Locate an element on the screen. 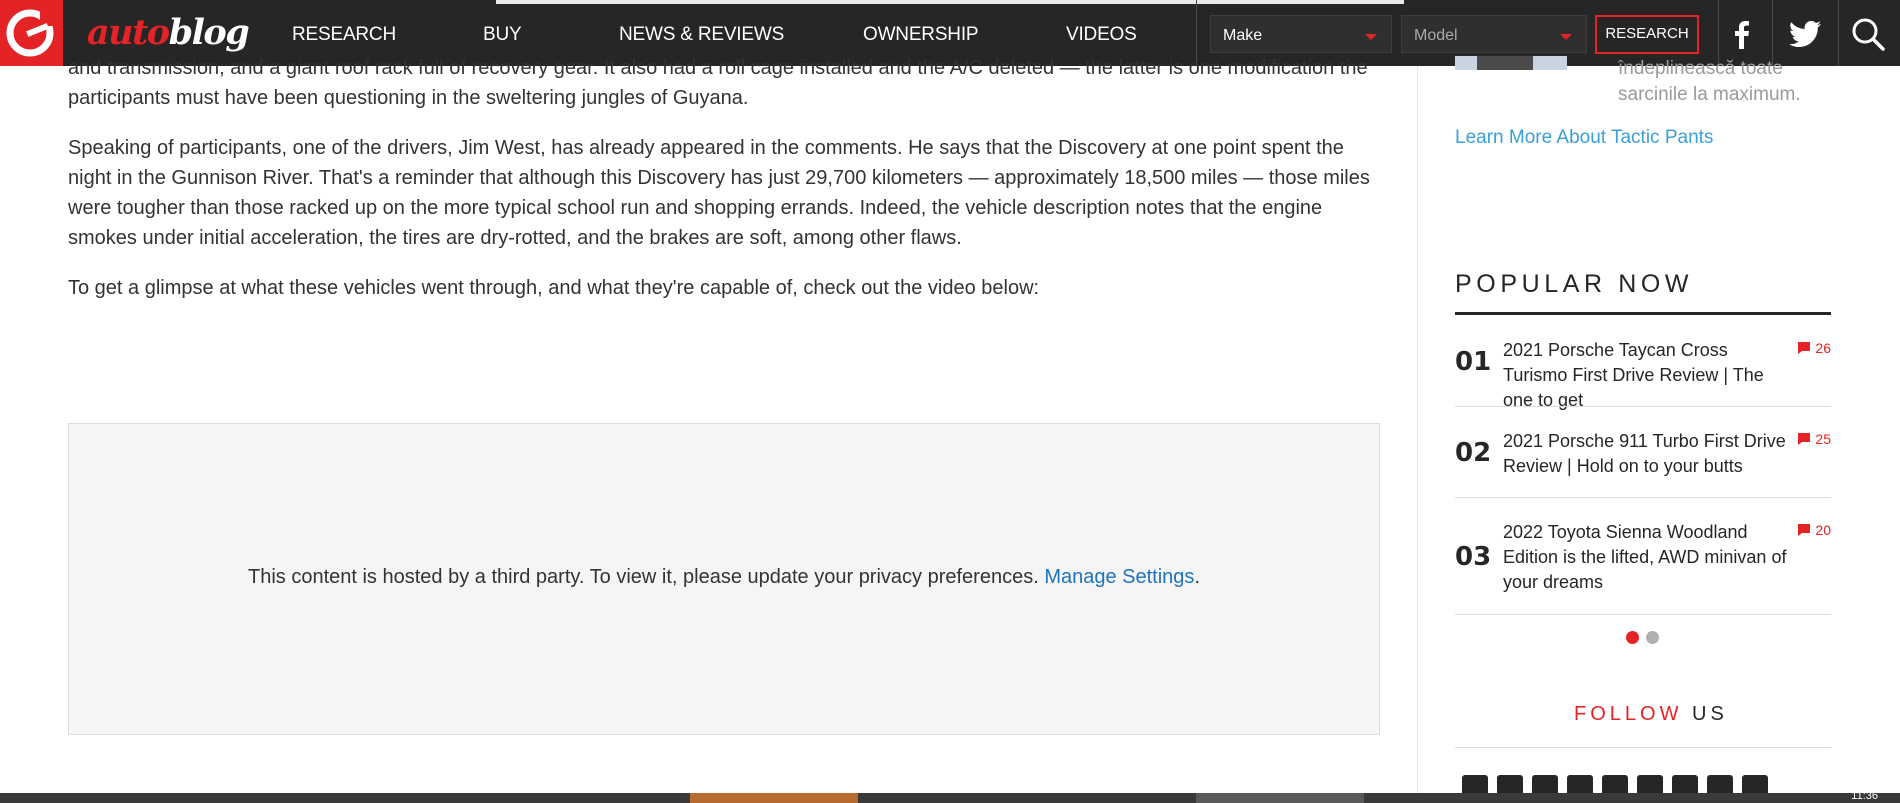 The width and height of the screenshot is (1900, 803). logo-text-blog: blog is located at coordinates (209, 32).